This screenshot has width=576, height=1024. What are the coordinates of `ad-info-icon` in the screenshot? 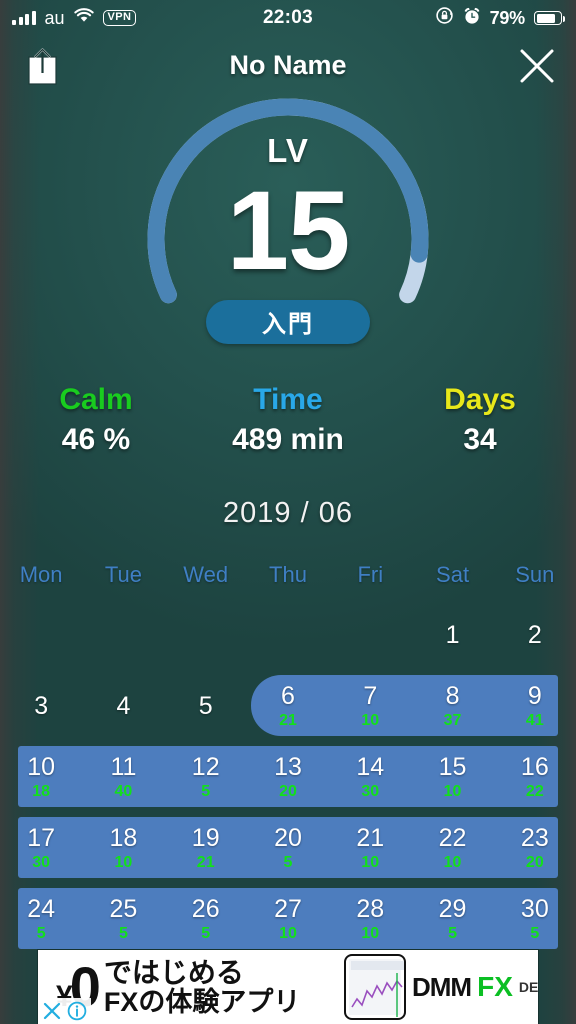 It's located at (77, 1011).